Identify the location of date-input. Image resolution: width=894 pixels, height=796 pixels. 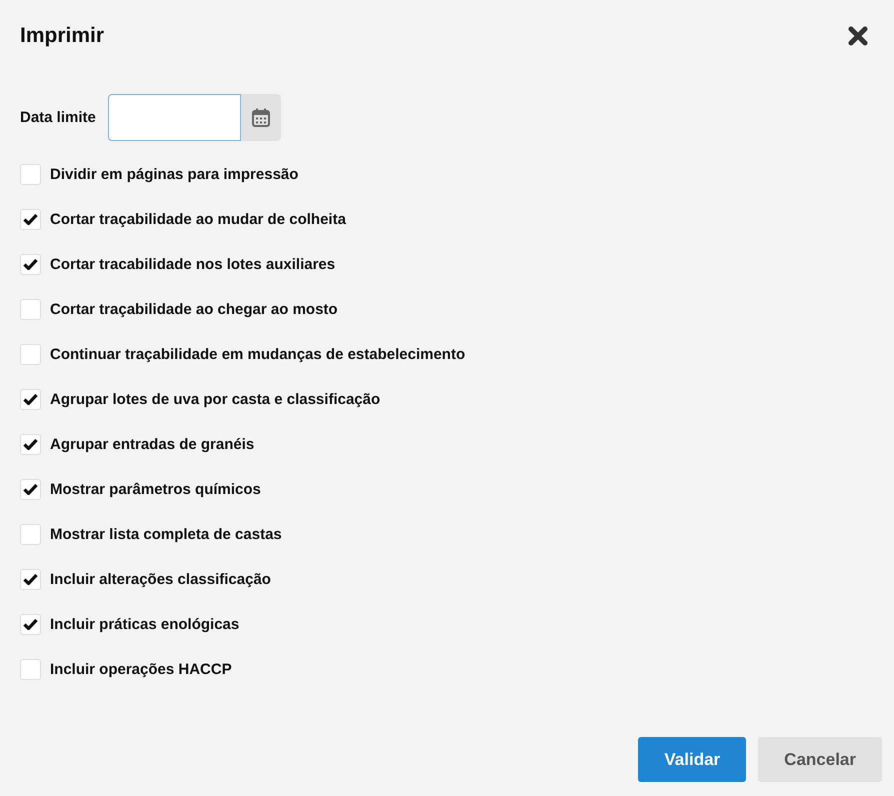
(174, 117).